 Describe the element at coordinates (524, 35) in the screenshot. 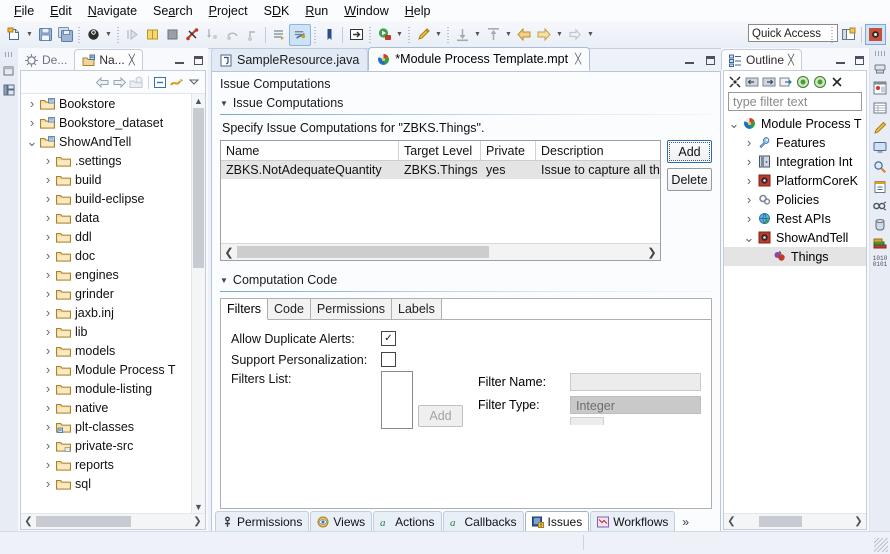

I see `back-icon` at that location.